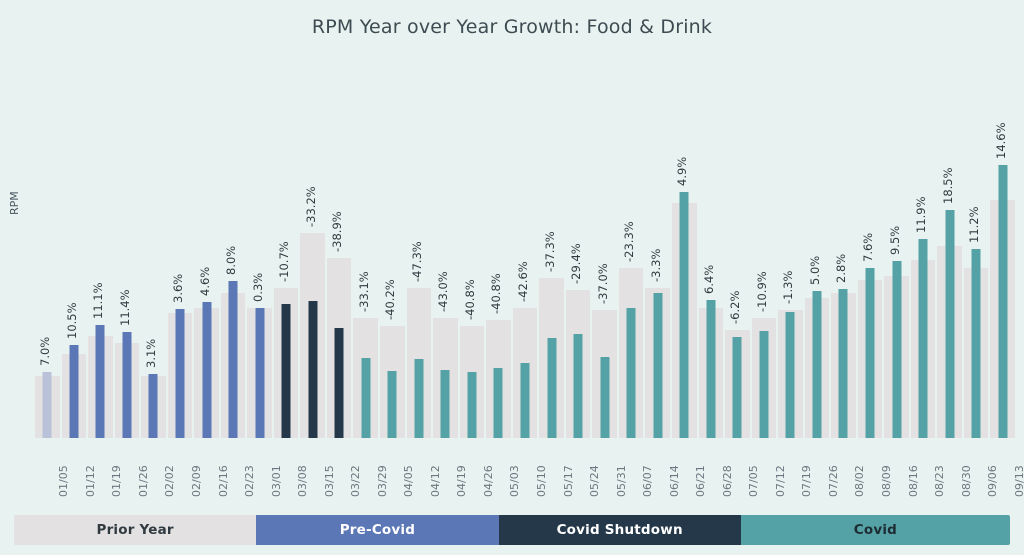  What do you see at coordinates (947, 186) in the screenshot?
I see `bar-value-label: 18.5%` at bounding box center [947, 186].